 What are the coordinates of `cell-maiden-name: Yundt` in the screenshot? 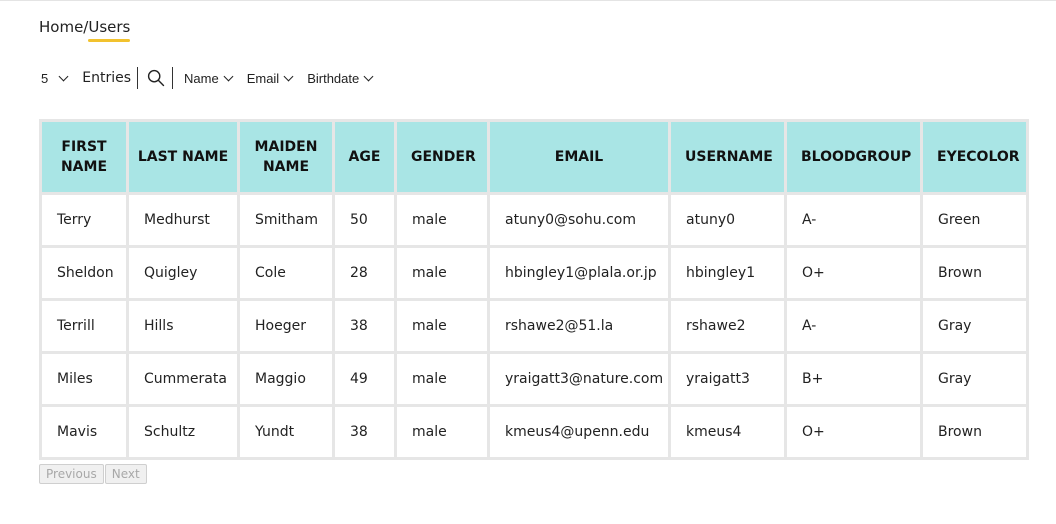 It's located at (286, 432).